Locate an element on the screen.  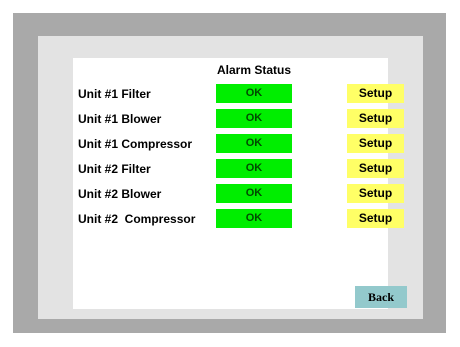
unit-1-filter-status: OK is located at coordinates (254, 93).